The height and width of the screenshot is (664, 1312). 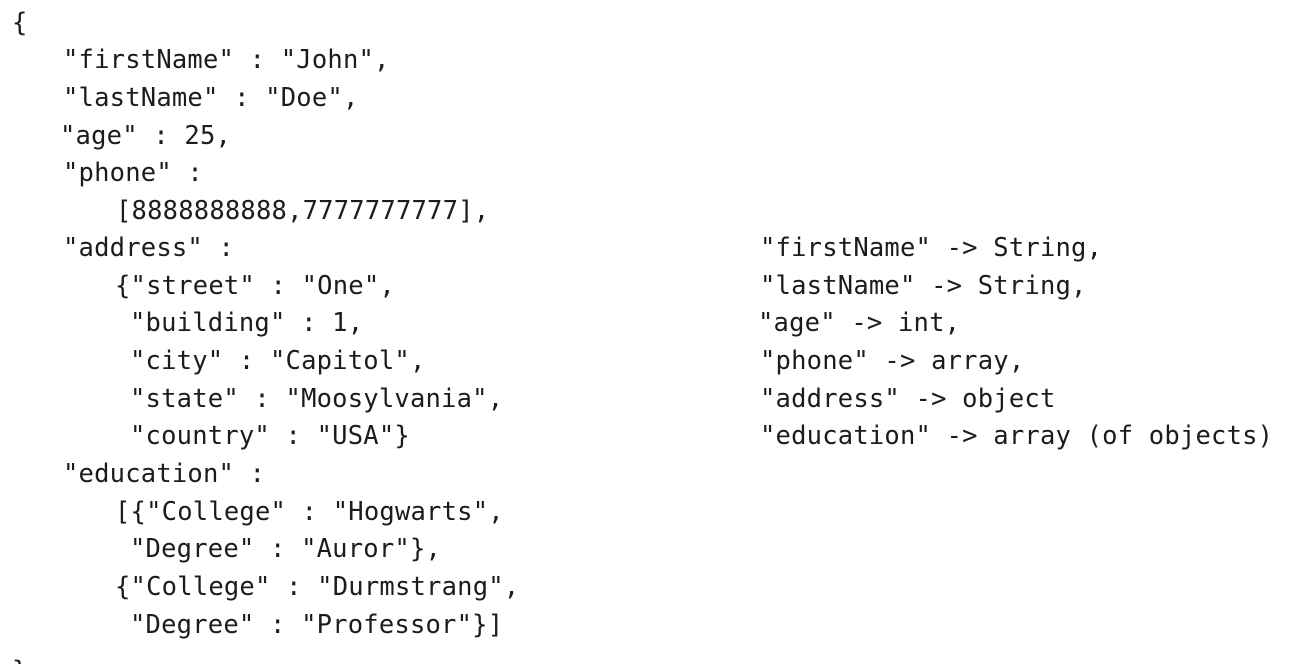 What do you see at coordinates (20, 660) in the screenshot?
I see `json-close-brace: }` at bounding box center [20, 660].